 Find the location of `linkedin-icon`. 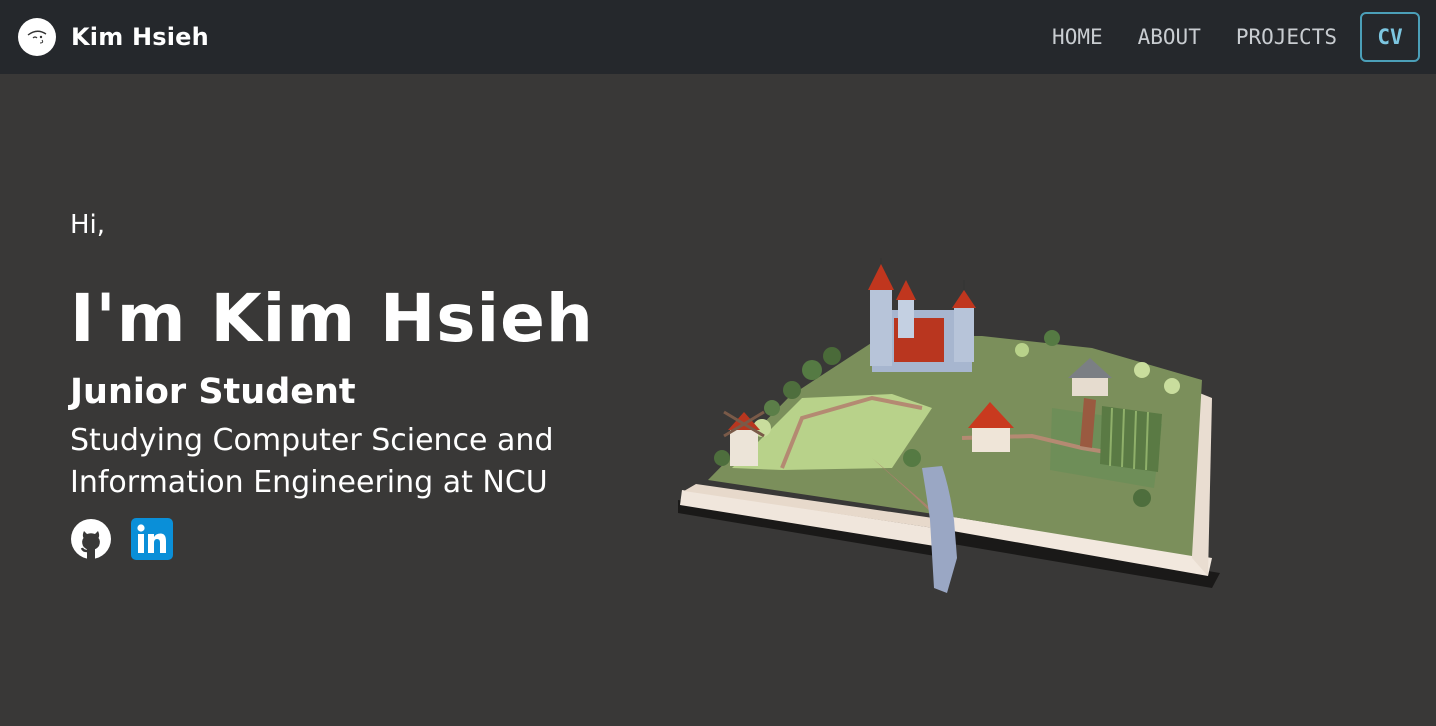

linkedin-icon is located at coordinates (152, 539).